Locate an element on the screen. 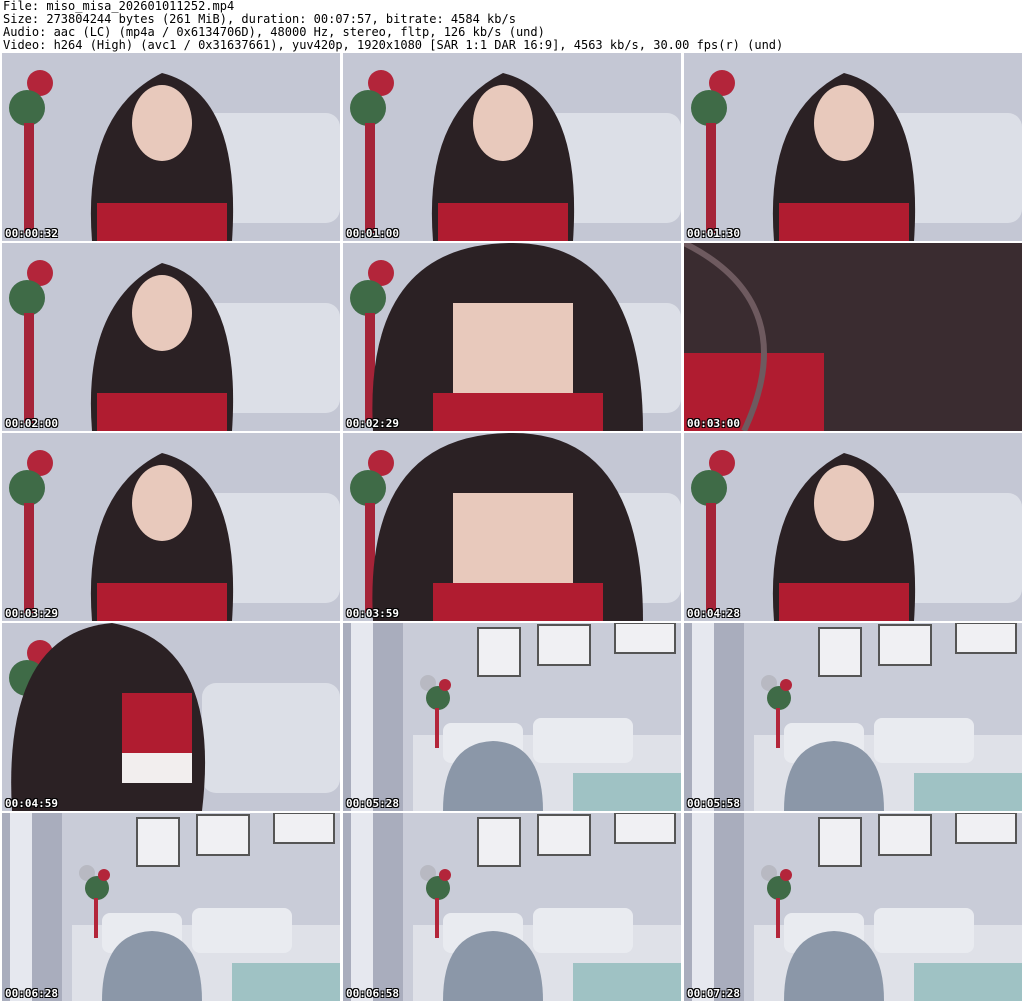  video-thumbnail: 00:05:58 is located at coordinates (853, 717).